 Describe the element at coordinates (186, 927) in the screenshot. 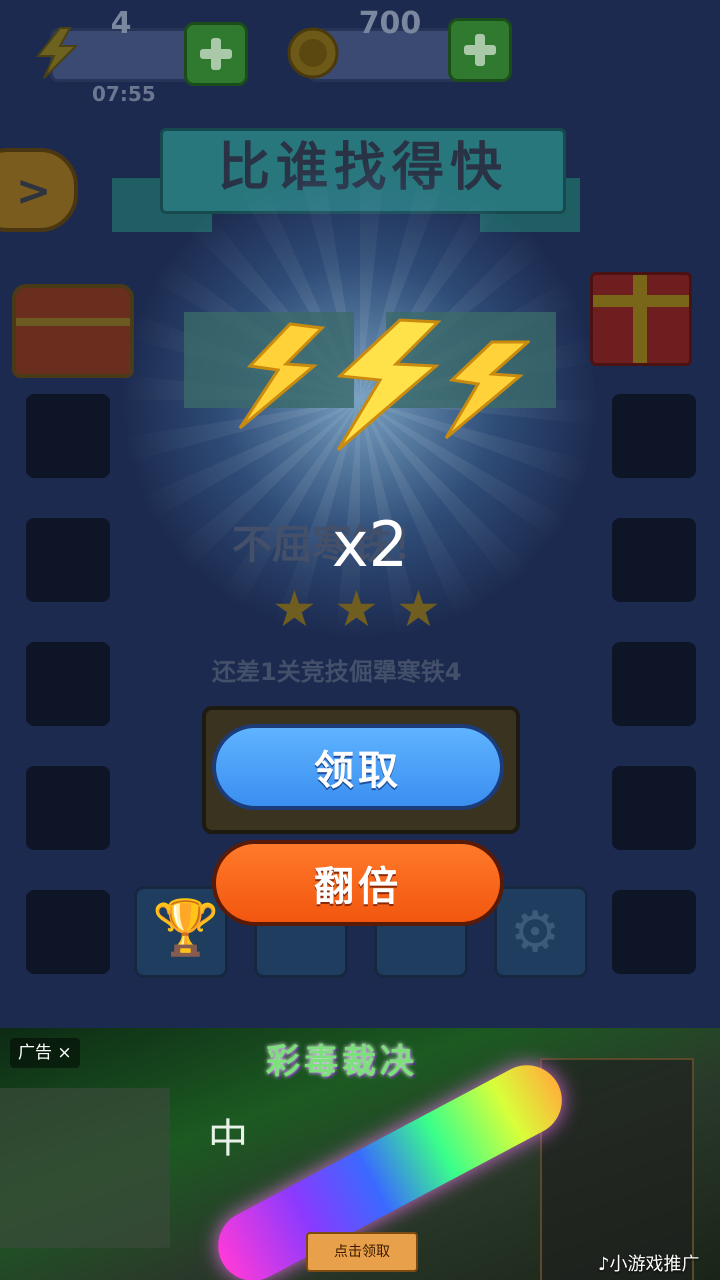

I see `trophy-icon: 🏆` at that location.